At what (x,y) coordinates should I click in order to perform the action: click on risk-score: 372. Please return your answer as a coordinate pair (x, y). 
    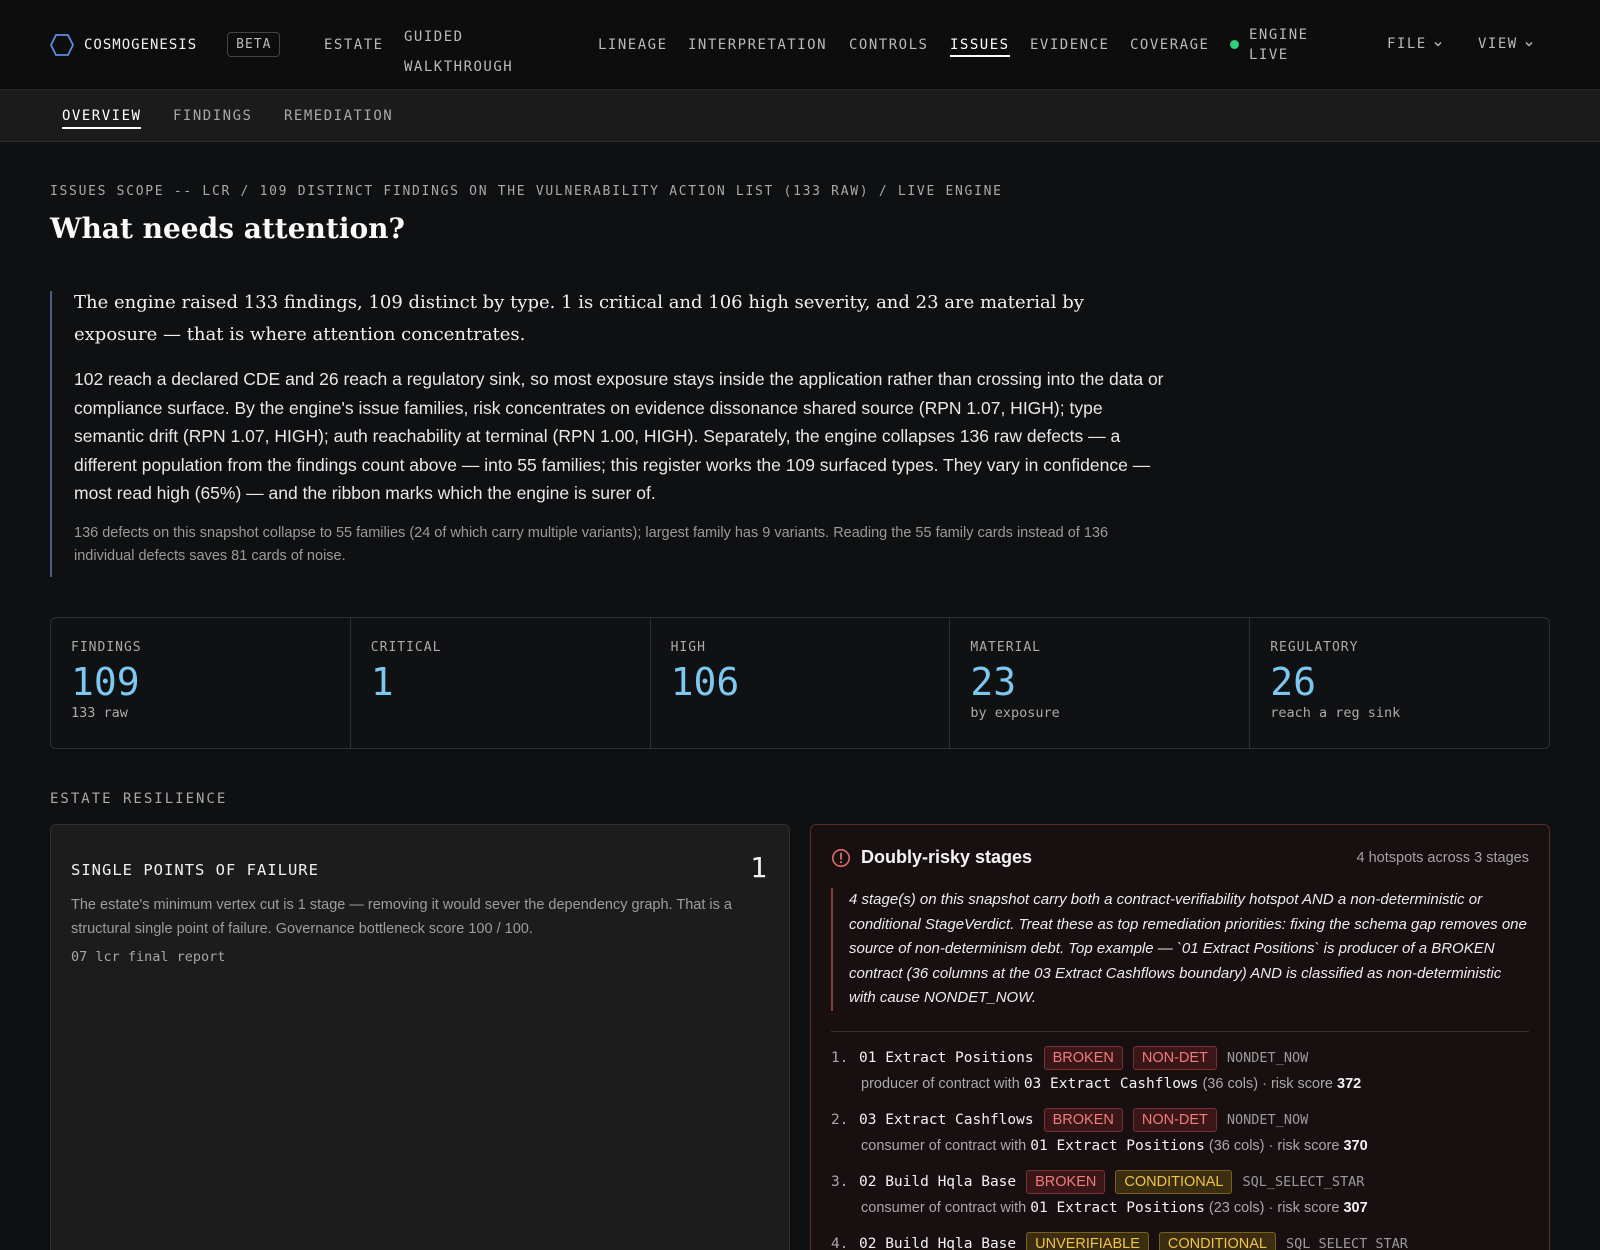
    Looking at the image, I should click on (1349, 1083).